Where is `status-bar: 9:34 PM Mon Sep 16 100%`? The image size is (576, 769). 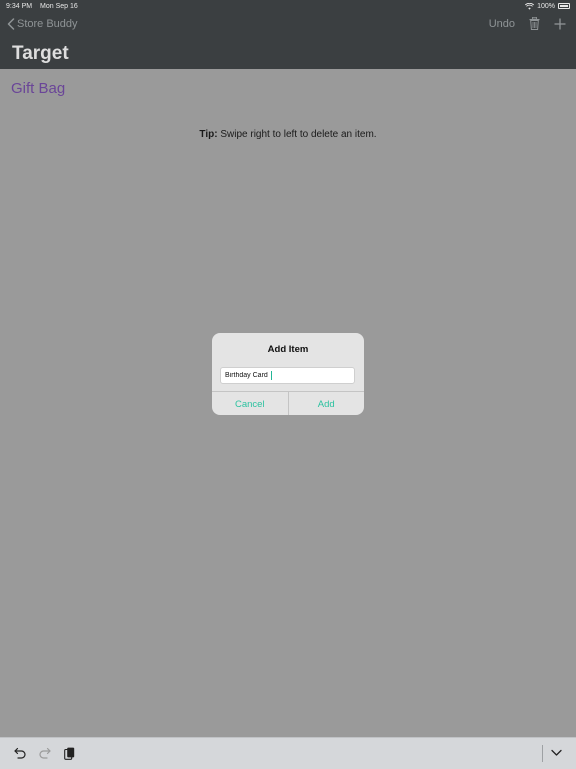 status-bar: 9:34 PM Mon Sep 16 100% is located at coordinates (288, 6).